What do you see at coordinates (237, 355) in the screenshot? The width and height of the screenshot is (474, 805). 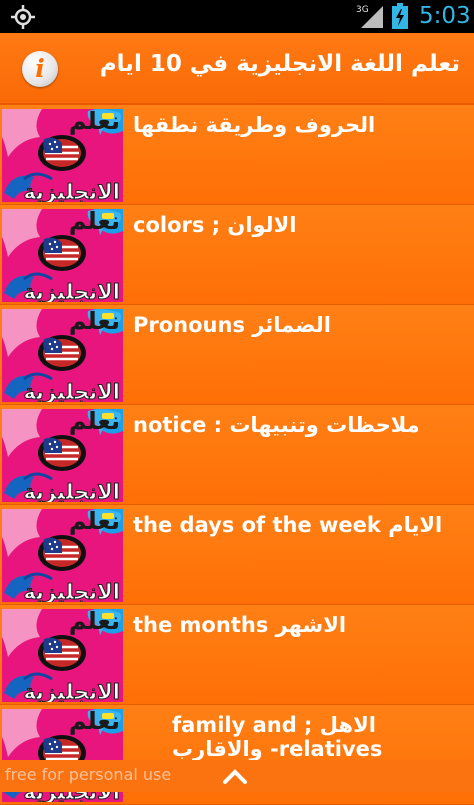 I see `list-item-3: نعلم الانجليزية Pronouns الضمائر` at bounding box center [237, 355].